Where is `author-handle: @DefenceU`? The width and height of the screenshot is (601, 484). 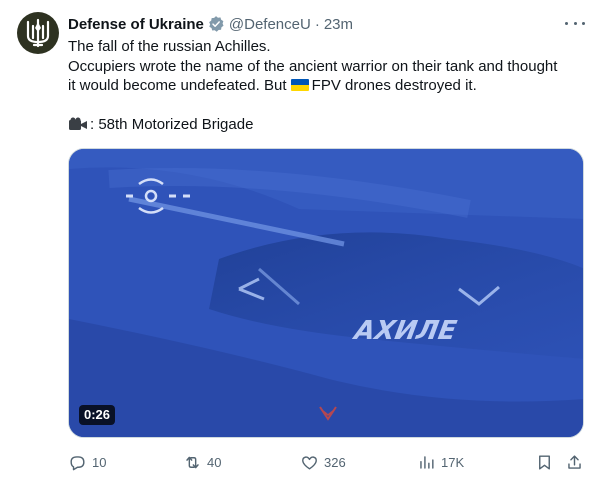 author-handle: @DefenceU is located at coordinates (270, 24).